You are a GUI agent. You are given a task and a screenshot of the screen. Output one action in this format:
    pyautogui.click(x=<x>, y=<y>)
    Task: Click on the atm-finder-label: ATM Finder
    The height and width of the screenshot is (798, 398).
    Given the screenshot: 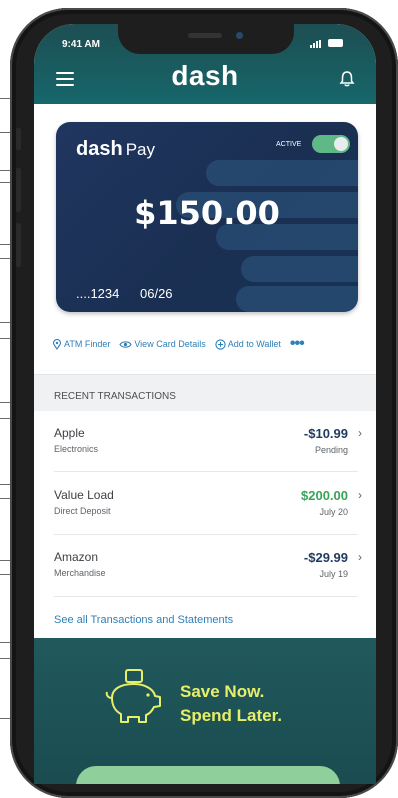 What is the action you would take?
    pyautogui.click(x=87, y=344)
    